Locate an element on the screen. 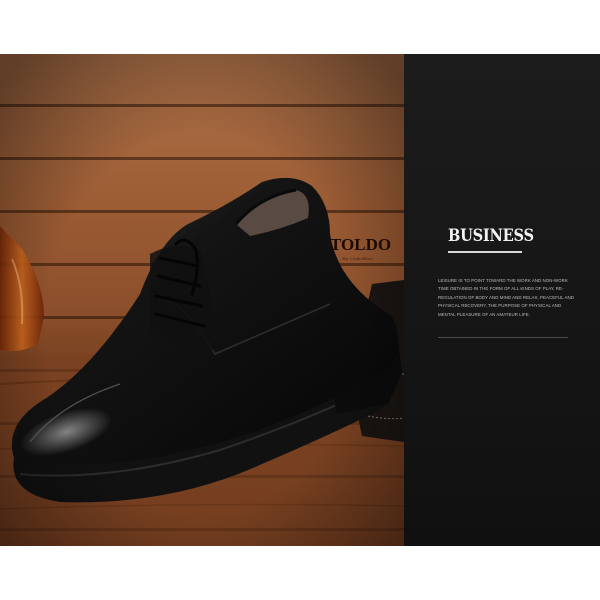 The image size is (600, 600). heading-underline is located at coordinates (485, 252).